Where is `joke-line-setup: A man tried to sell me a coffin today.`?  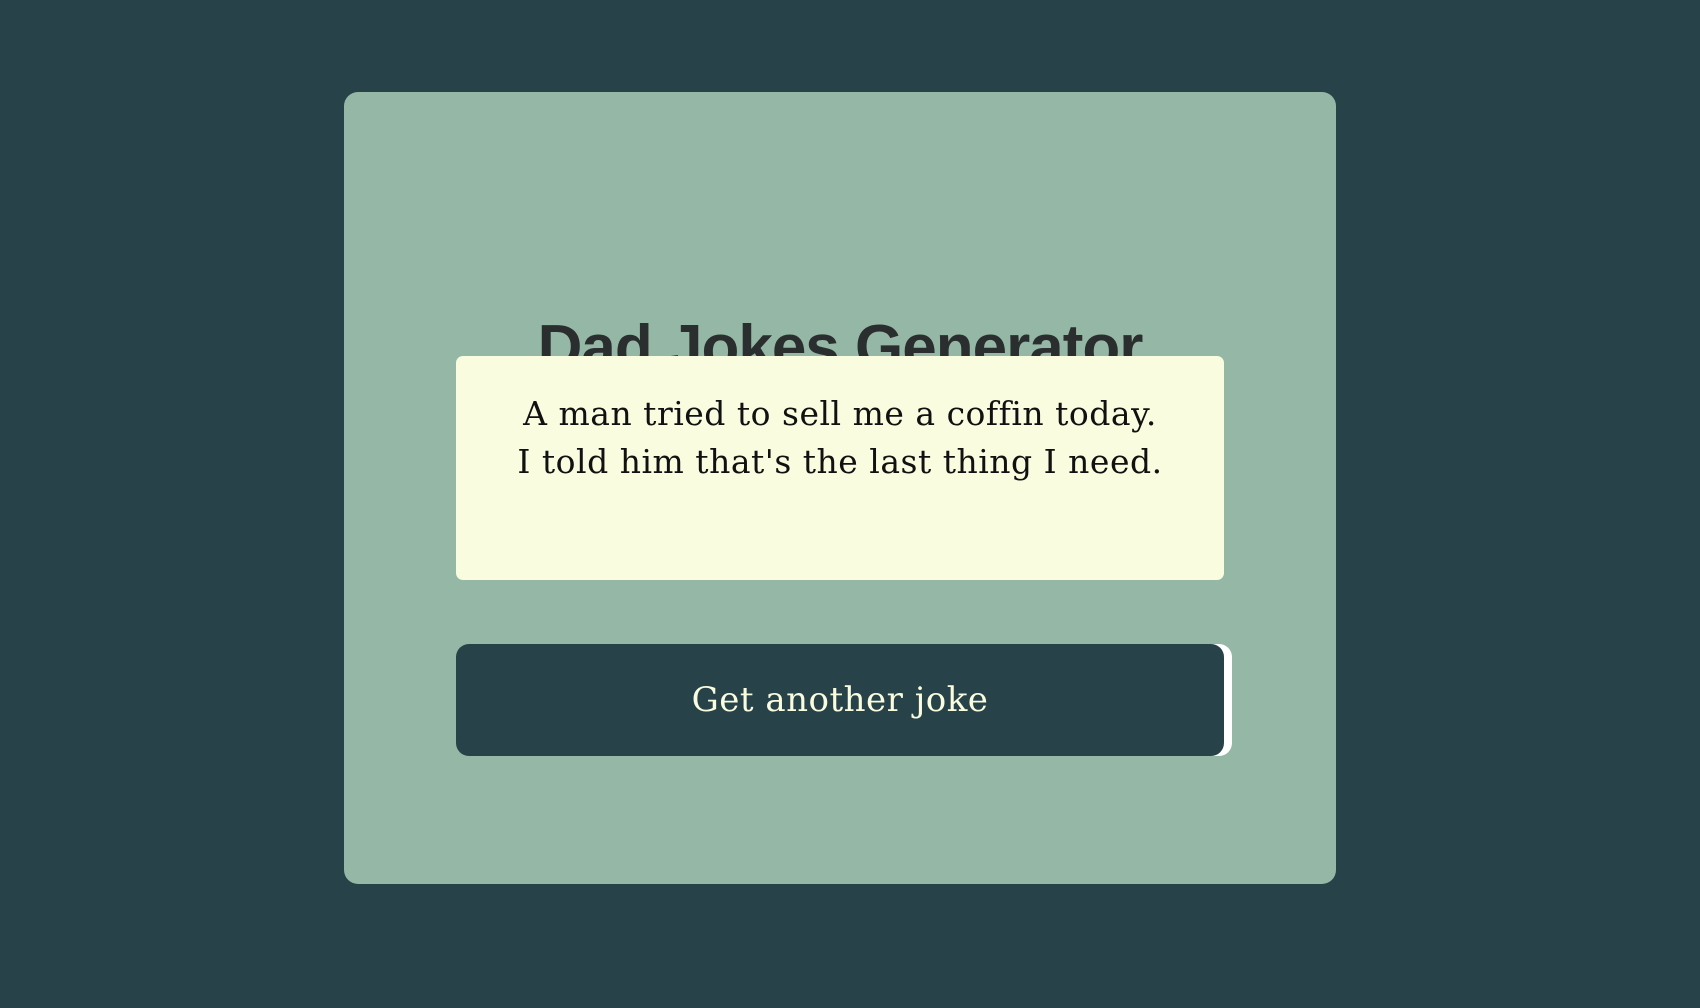 joke-line-setup: A man tried to sell me a coffin today. is located at coordinates (840, 413).